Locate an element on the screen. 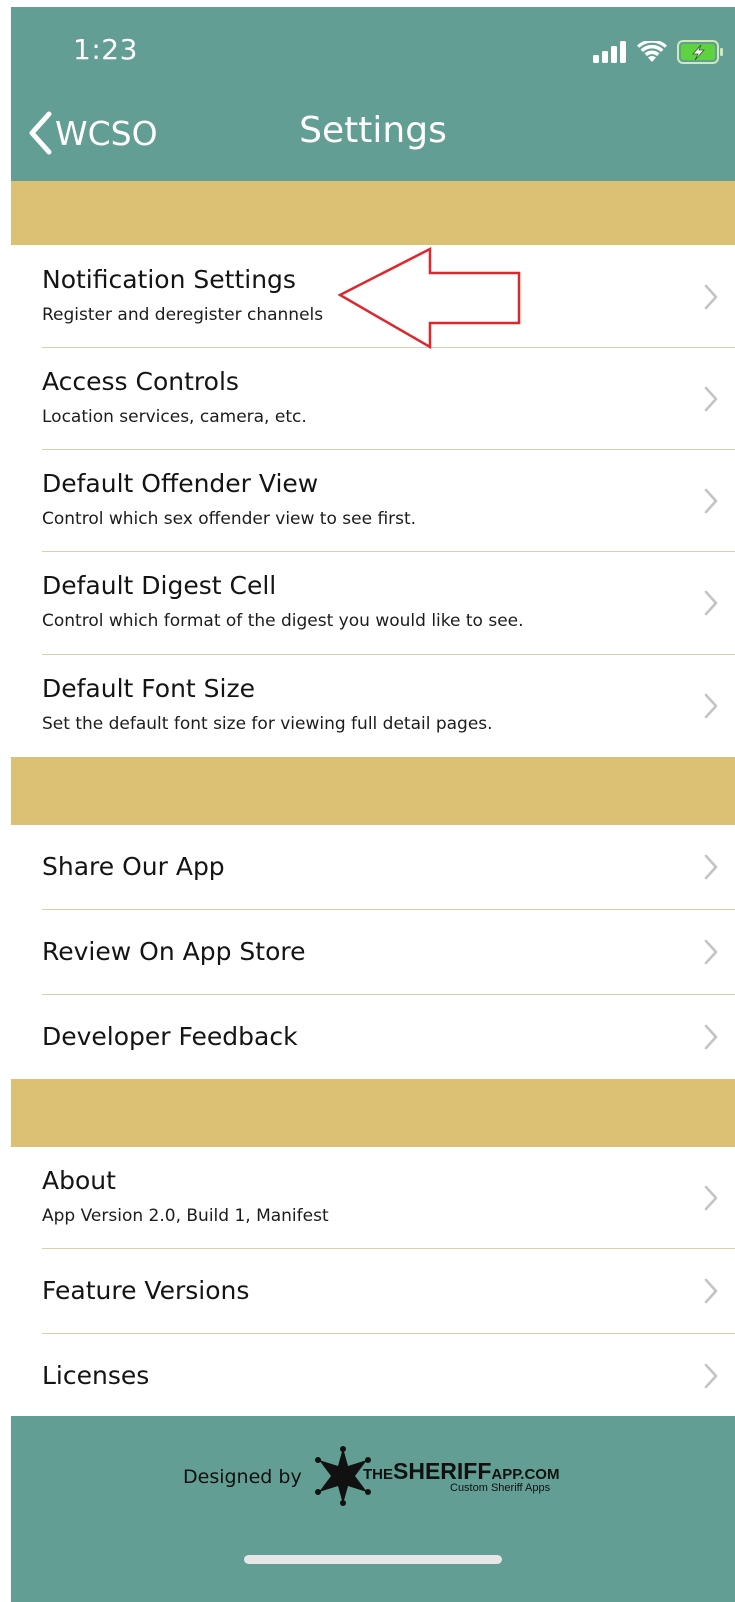  logo-wordmark: THESHERIFFAPP.COM is located at coordinates (461, 1471).